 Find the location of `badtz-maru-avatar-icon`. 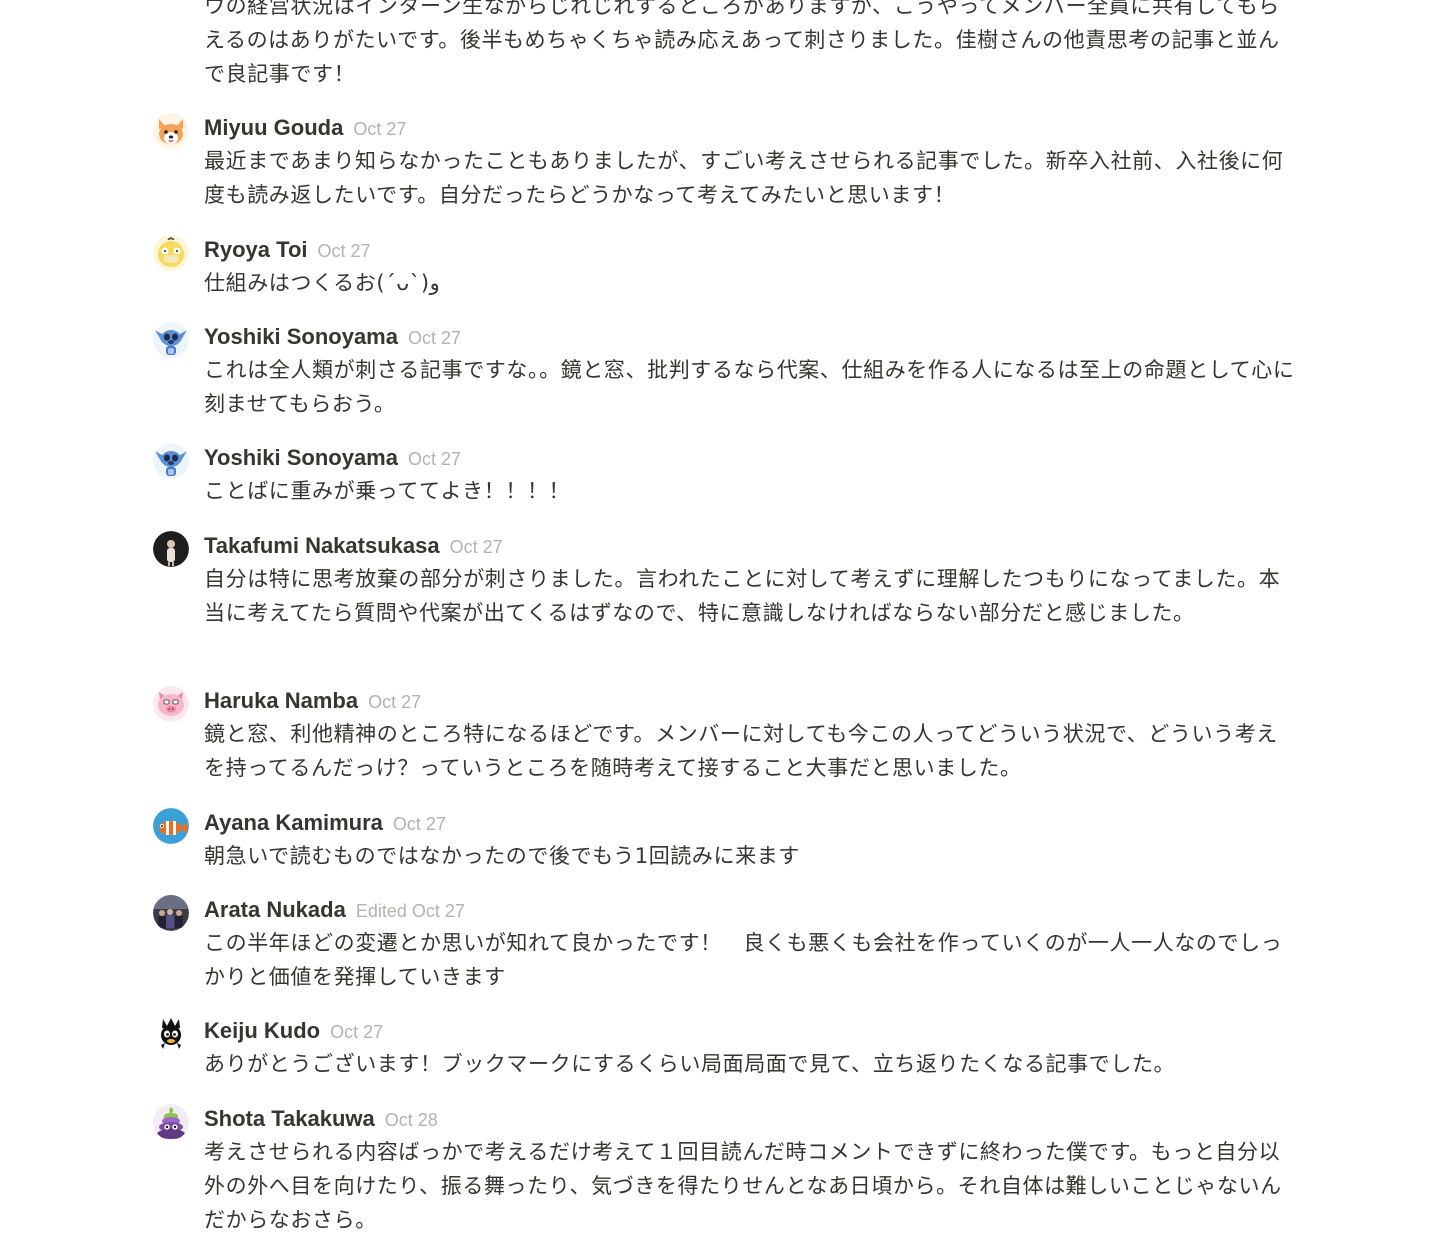

badtz-maru-avatar-icon is located at coordinates (171, 1034).